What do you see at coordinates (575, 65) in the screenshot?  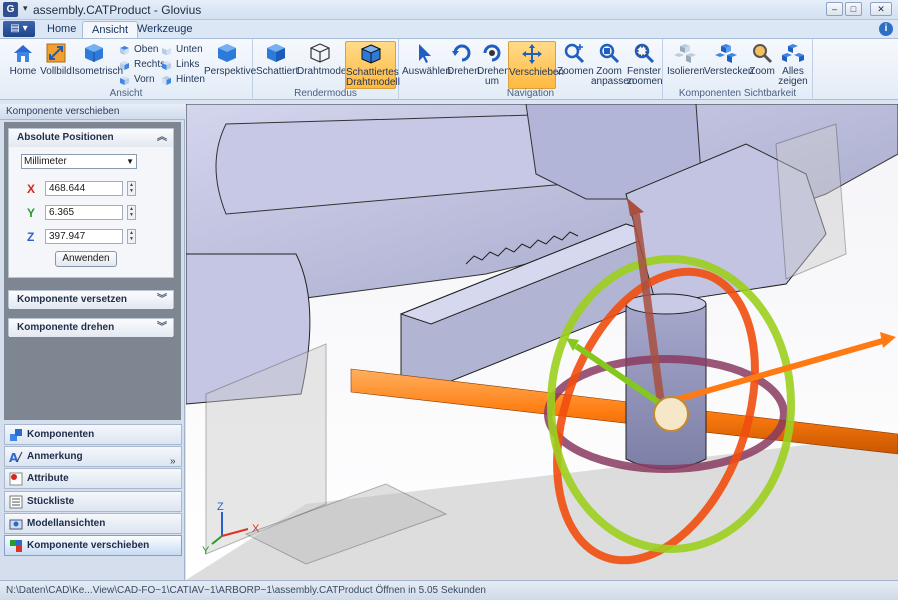 I see `zoom-button: Zoomen` at bounding box center [575, 65].